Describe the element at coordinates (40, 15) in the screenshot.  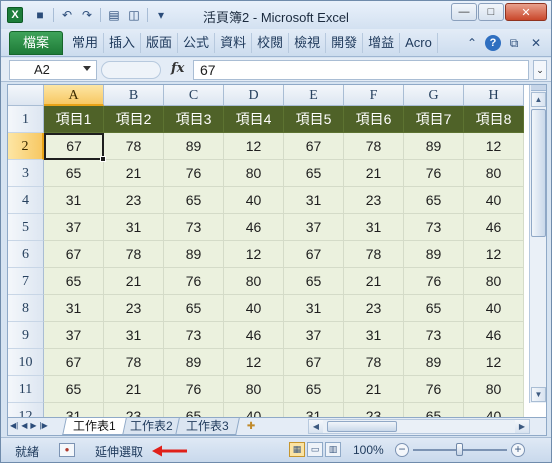
I see `save-icon: ■` at that location.